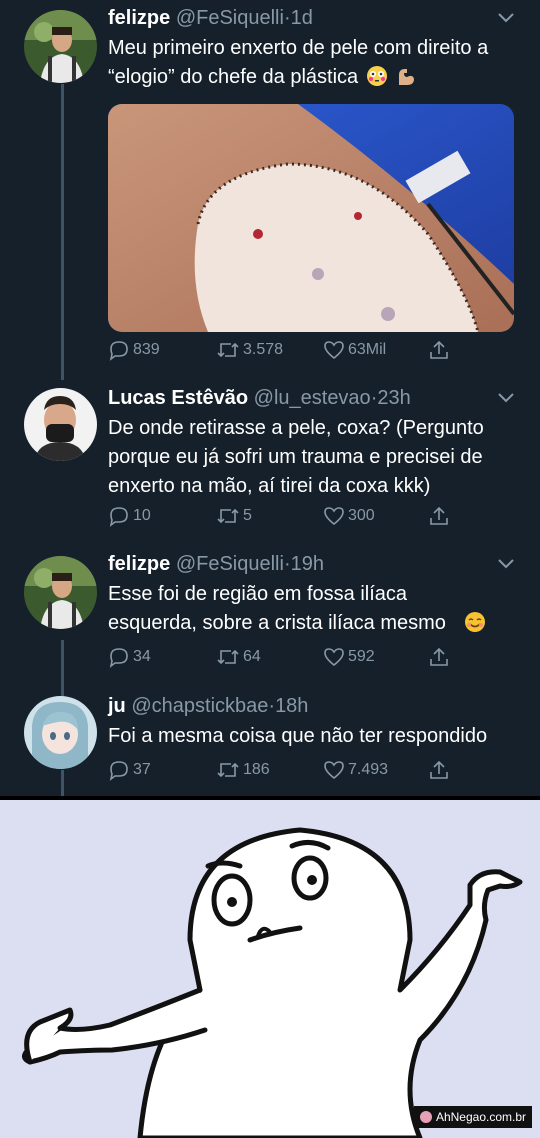 The height and width of the screenshot is (1138, 540). I want to click on watermark-text: AhNegao.com.br, so click(480, 1117).